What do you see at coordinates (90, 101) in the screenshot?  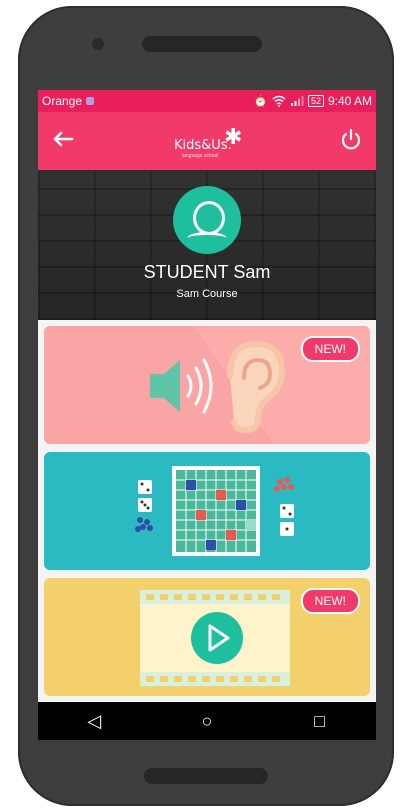 I see `notification-icon` at bounding box center [90, 101].